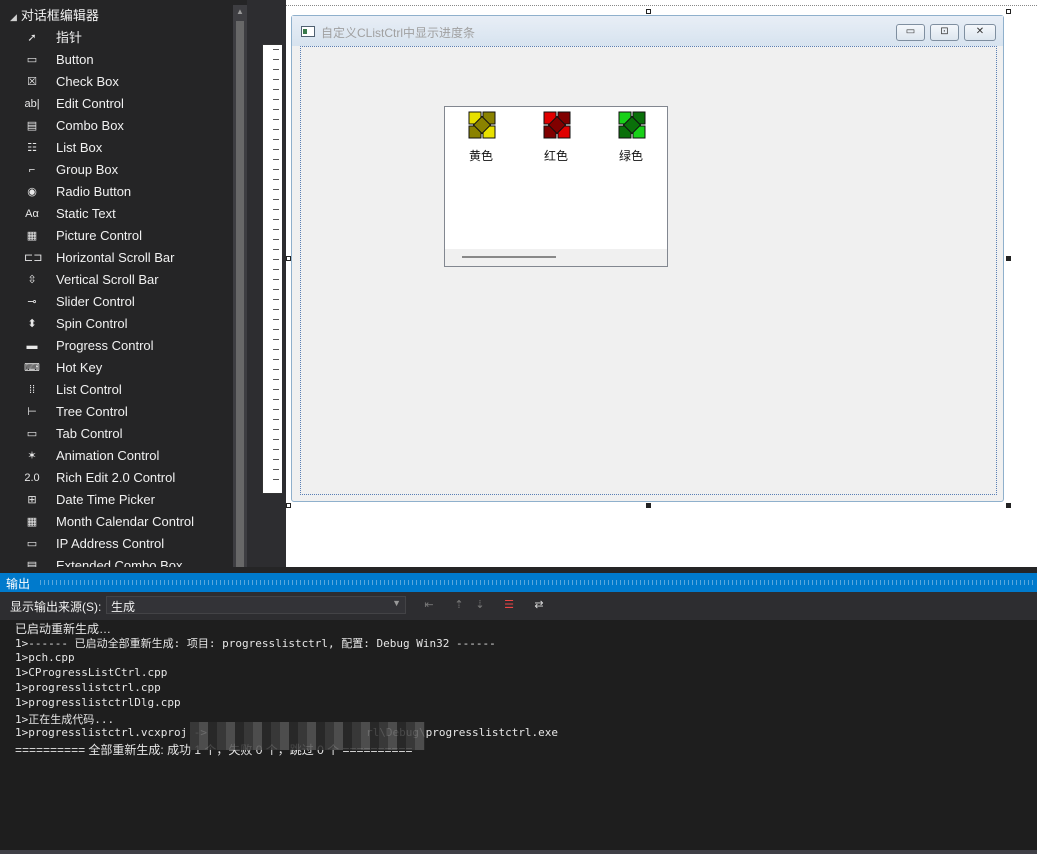 This screenshot has width=1037, height=854. I want to click on toolbox-category-header: ◢ 对话框编辑器, so click(49, 16).